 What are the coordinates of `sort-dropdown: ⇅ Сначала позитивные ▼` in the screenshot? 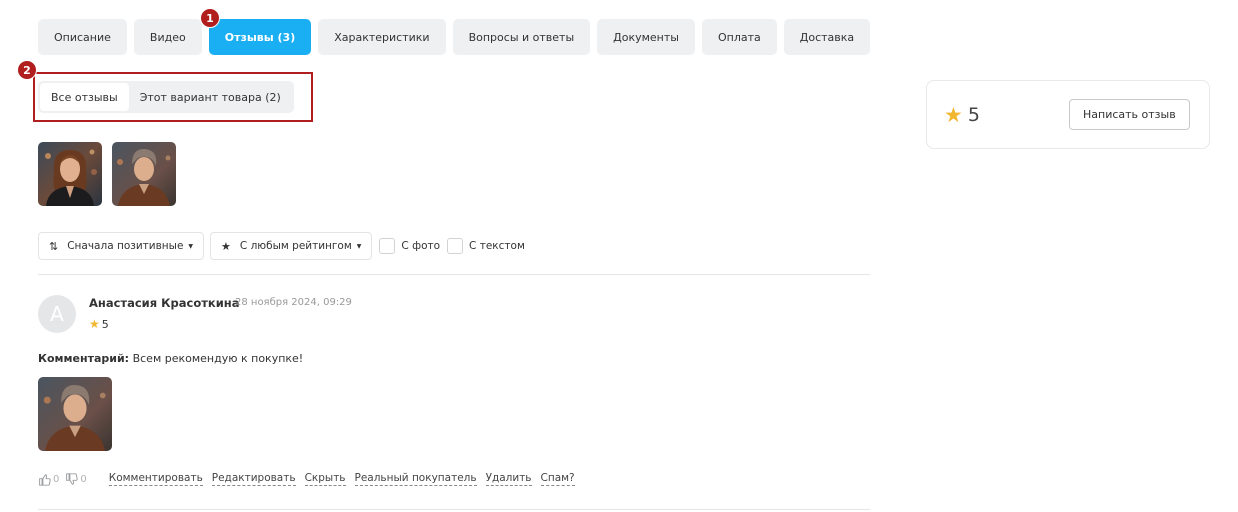 It's located at (121, 246).